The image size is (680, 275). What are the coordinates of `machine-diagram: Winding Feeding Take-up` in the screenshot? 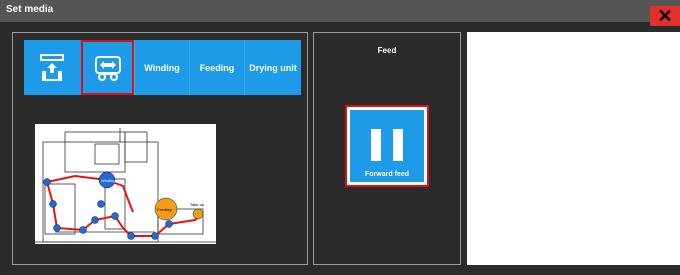 It's located at (125, 185).